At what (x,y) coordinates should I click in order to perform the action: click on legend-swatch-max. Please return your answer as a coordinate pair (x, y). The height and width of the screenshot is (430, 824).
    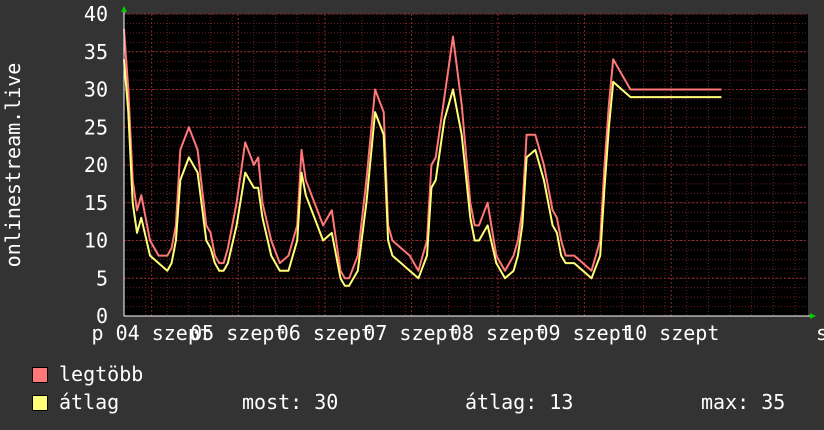
    Looking at the image, I should click on (40, 375).